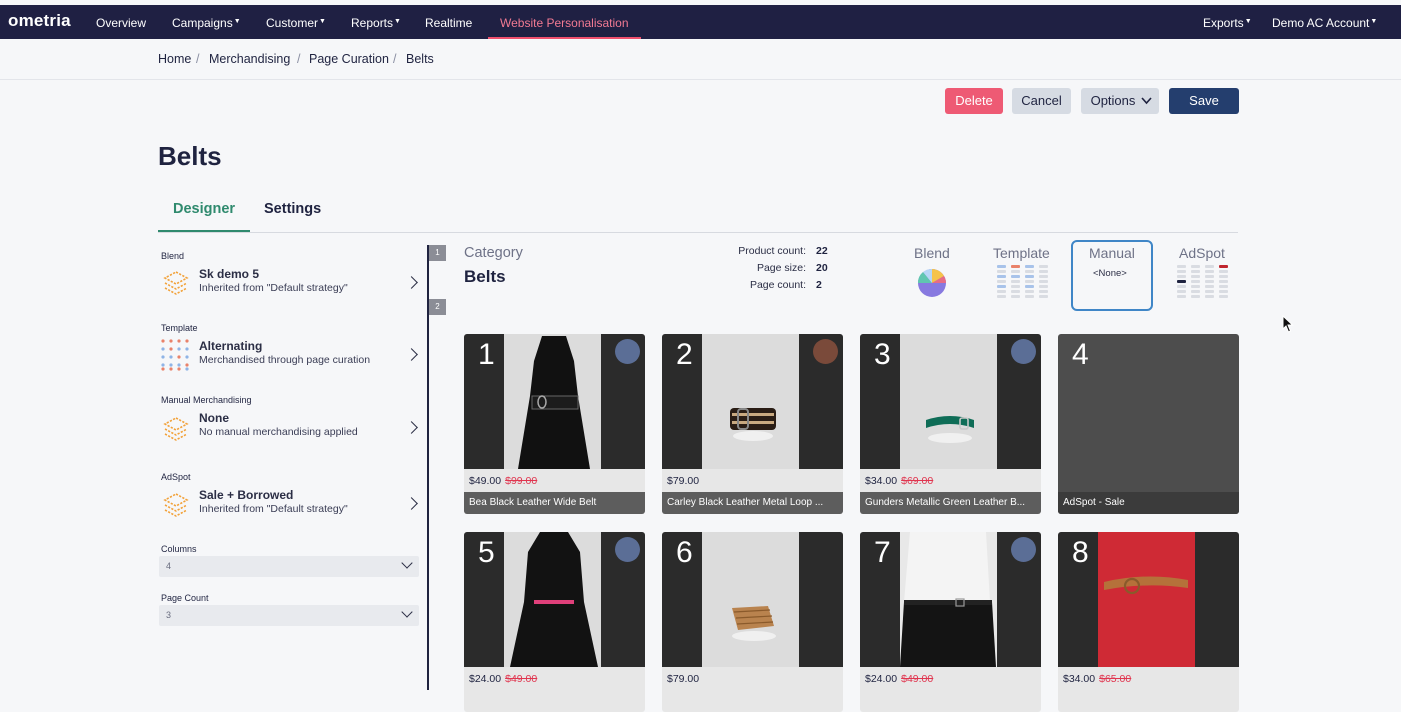 This screenshot has width=1401, height=712. What do you see at coordinates (249, 59) in the screenshot?
I see `breadcrumb-merchandising: Merchandising` at bounding box center [249, 59].